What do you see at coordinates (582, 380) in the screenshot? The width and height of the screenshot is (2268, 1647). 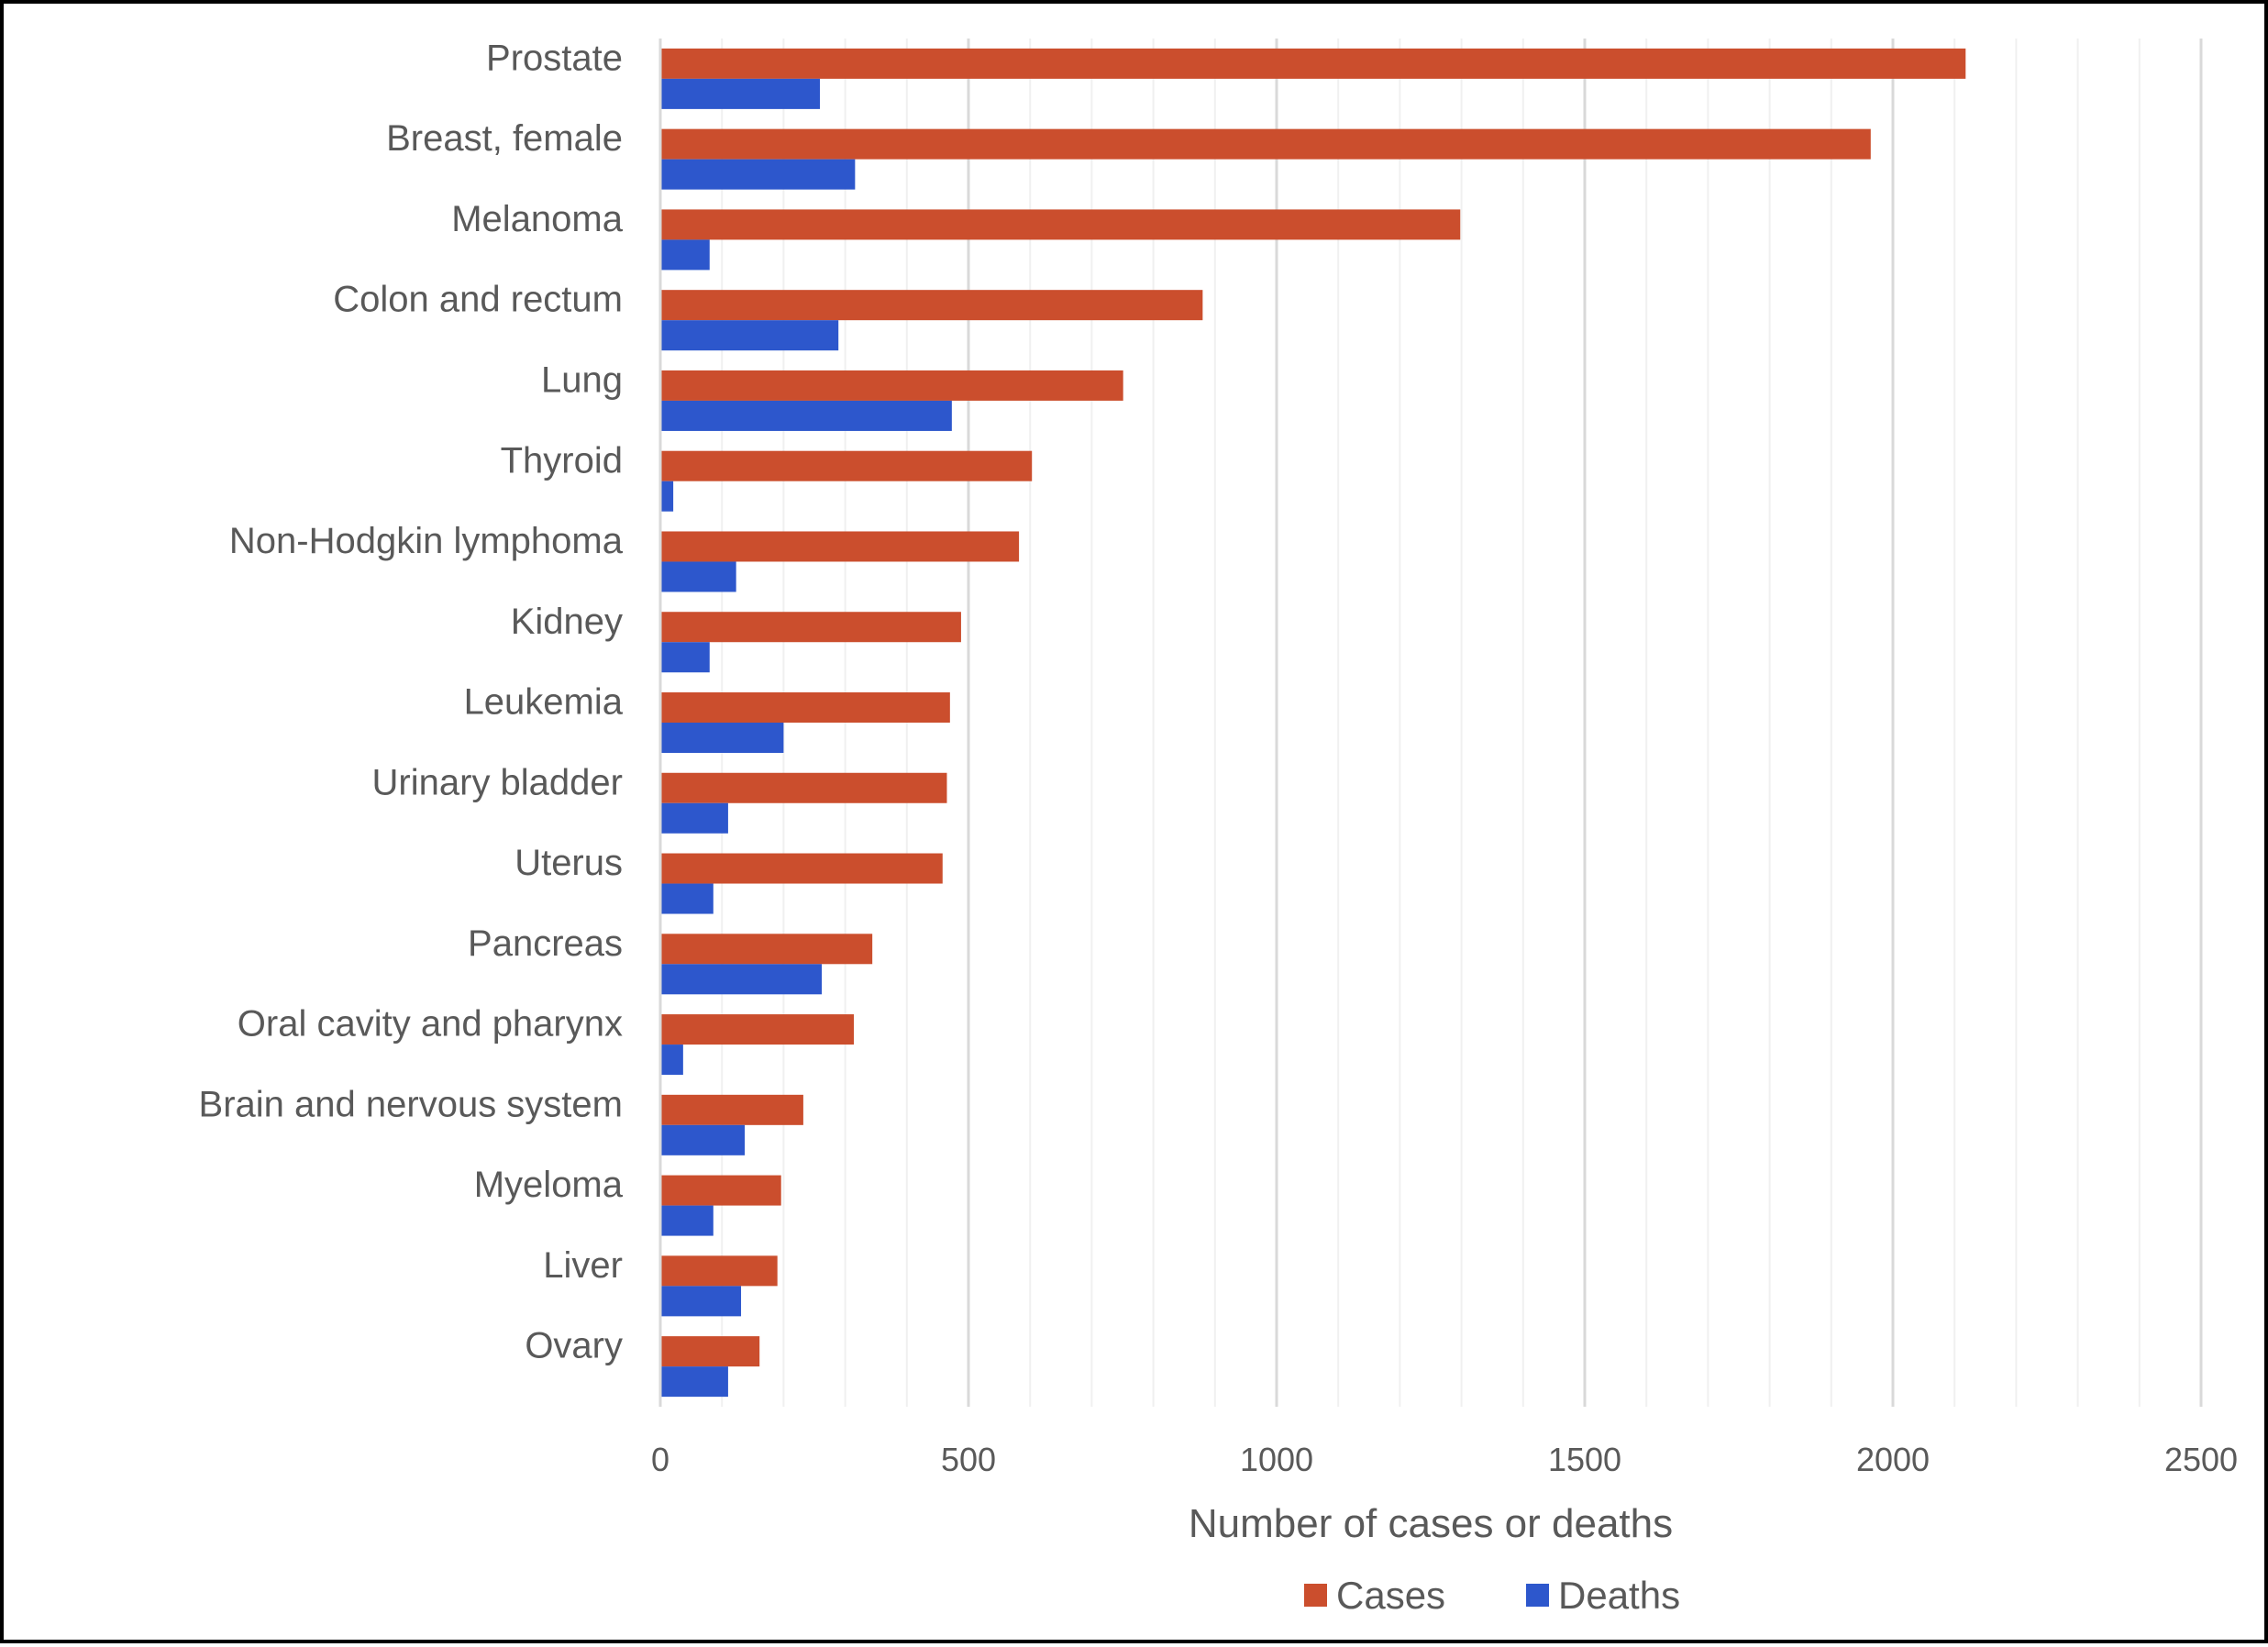 I see `category-label: Lung` at bounding box center [582, 380].